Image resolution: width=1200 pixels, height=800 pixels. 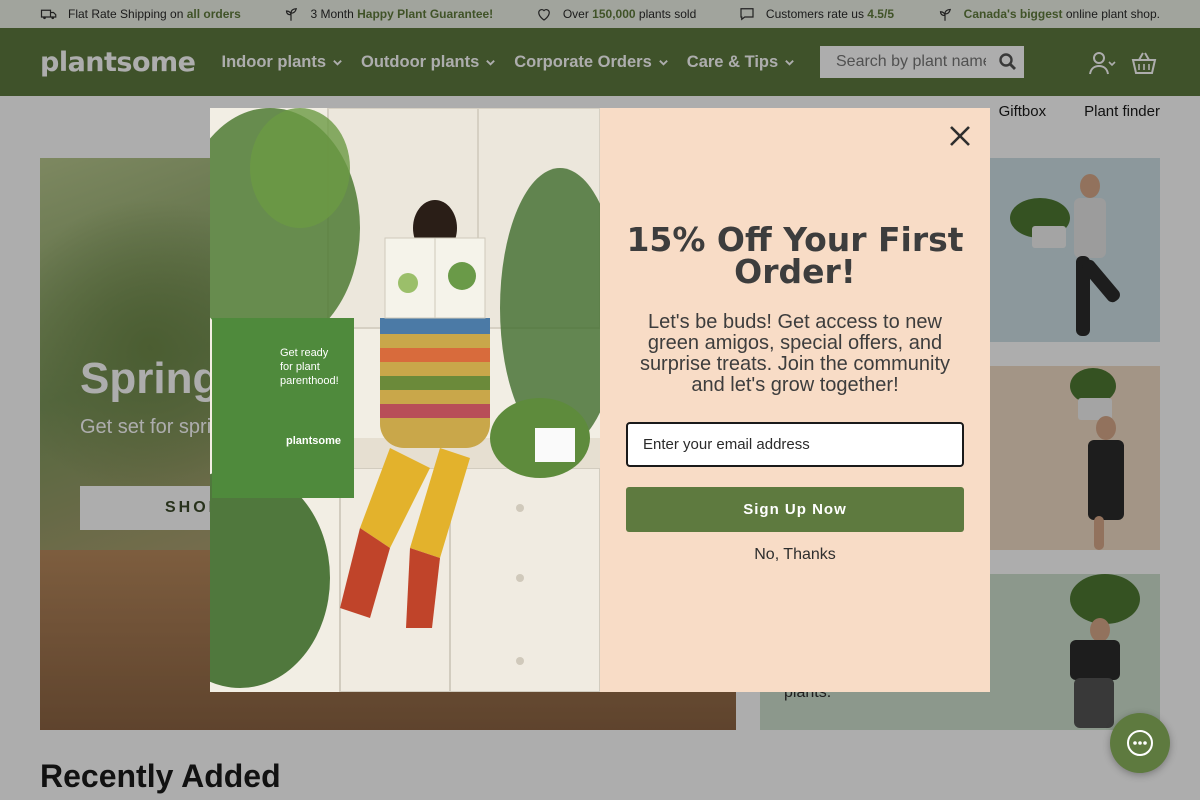 What do you see at coordinates (795, 509) in the screenshot?
I see `signup-button: Sign Up Now` at bounding box center [795, 509].